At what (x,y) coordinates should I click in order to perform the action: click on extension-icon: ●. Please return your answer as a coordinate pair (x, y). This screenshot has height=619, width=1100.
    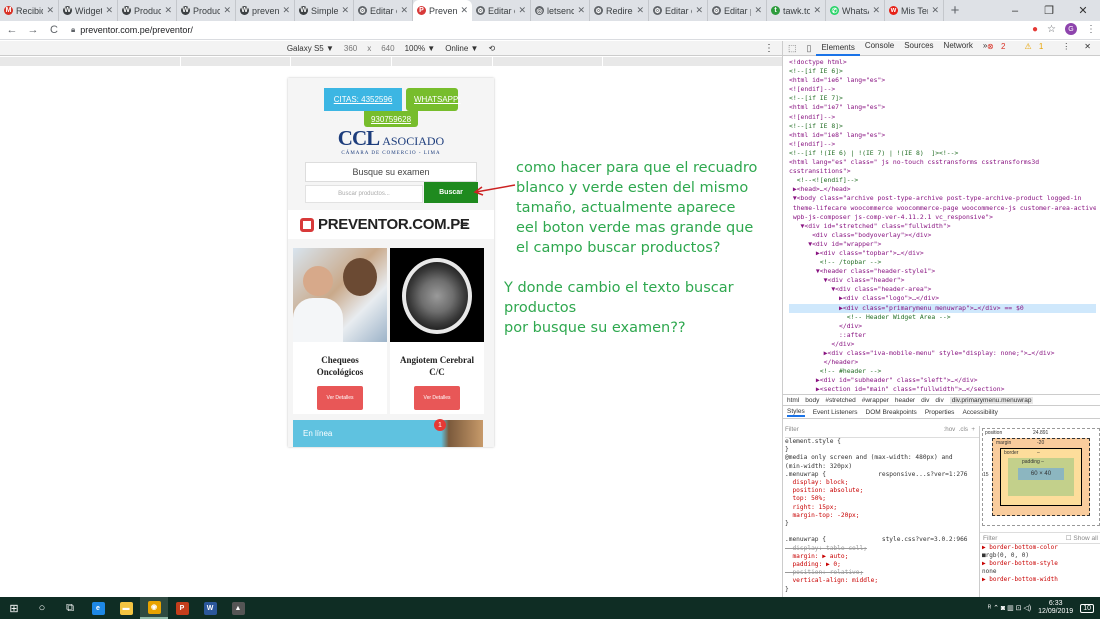
    Looking at the image, I should click on (1035, 29).